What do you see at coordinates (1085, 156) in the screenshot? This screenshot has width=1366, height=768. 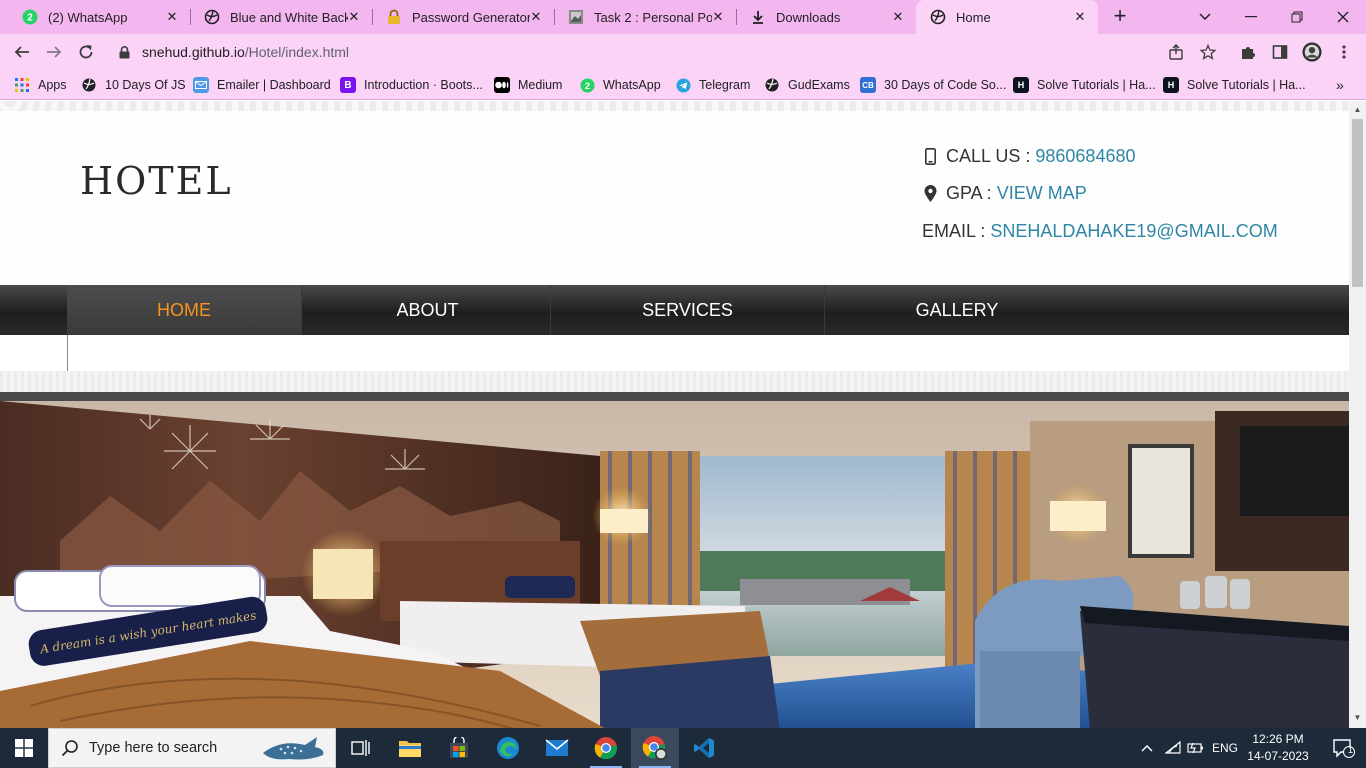 I see `phone-number-link: 9860684680` at bounding box center [1085, 156].